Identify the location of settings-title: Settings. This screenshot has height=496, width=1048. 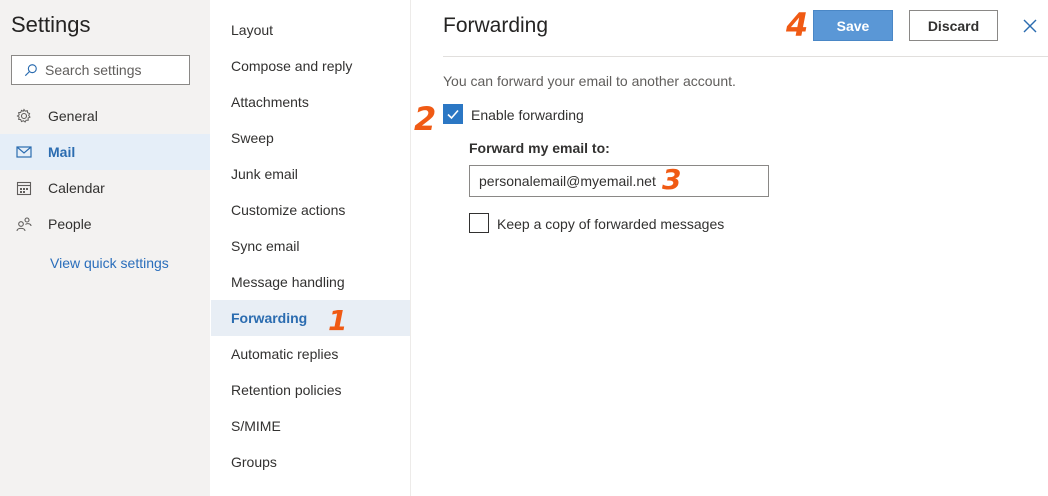
(51, 24).